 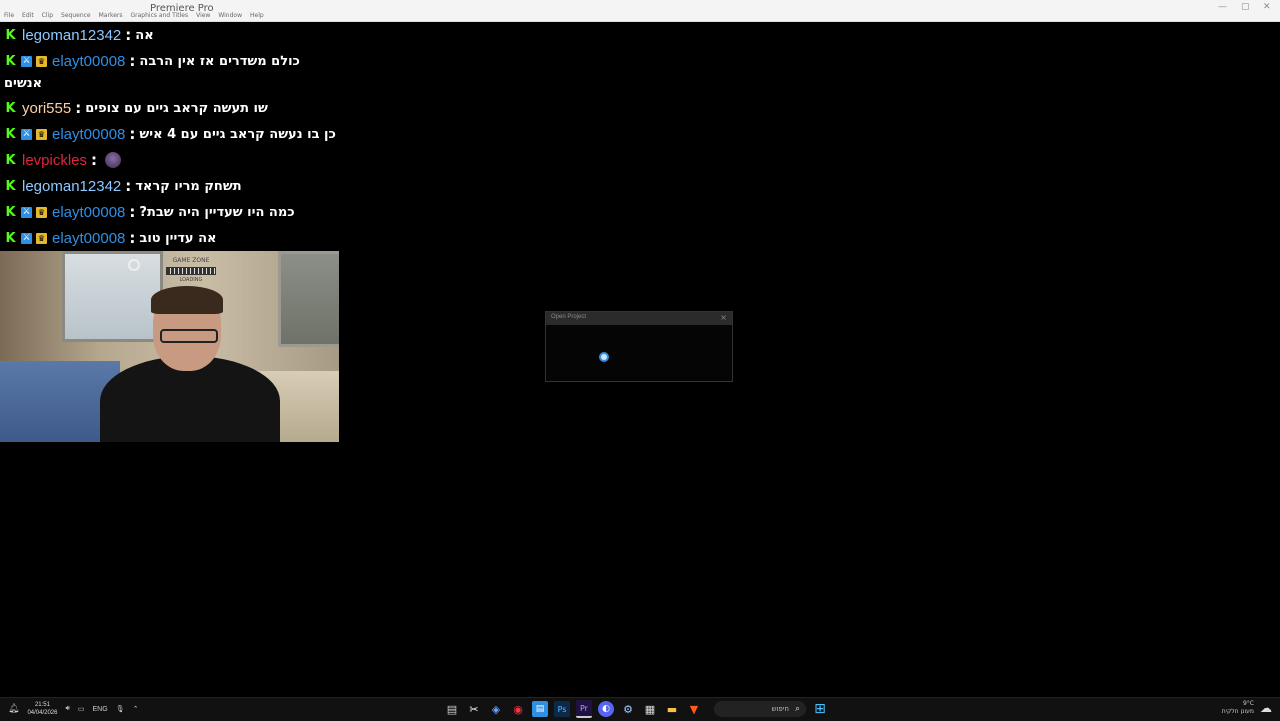 What do you see at coordinates (42, 705) in the screenshot?
I see `clock-time: 21:51` at bounding box center [42, 705].